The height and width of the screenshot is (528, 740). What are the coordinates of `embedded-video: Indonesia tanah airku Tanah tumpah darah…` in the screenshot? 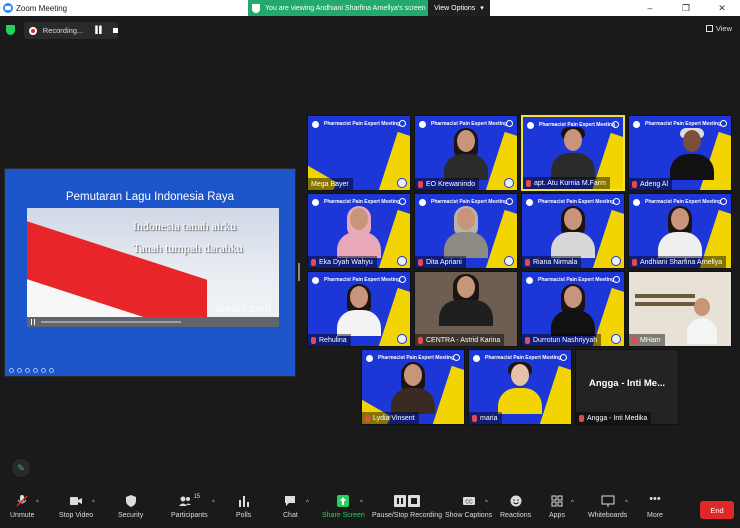 It's located at (153, 267).